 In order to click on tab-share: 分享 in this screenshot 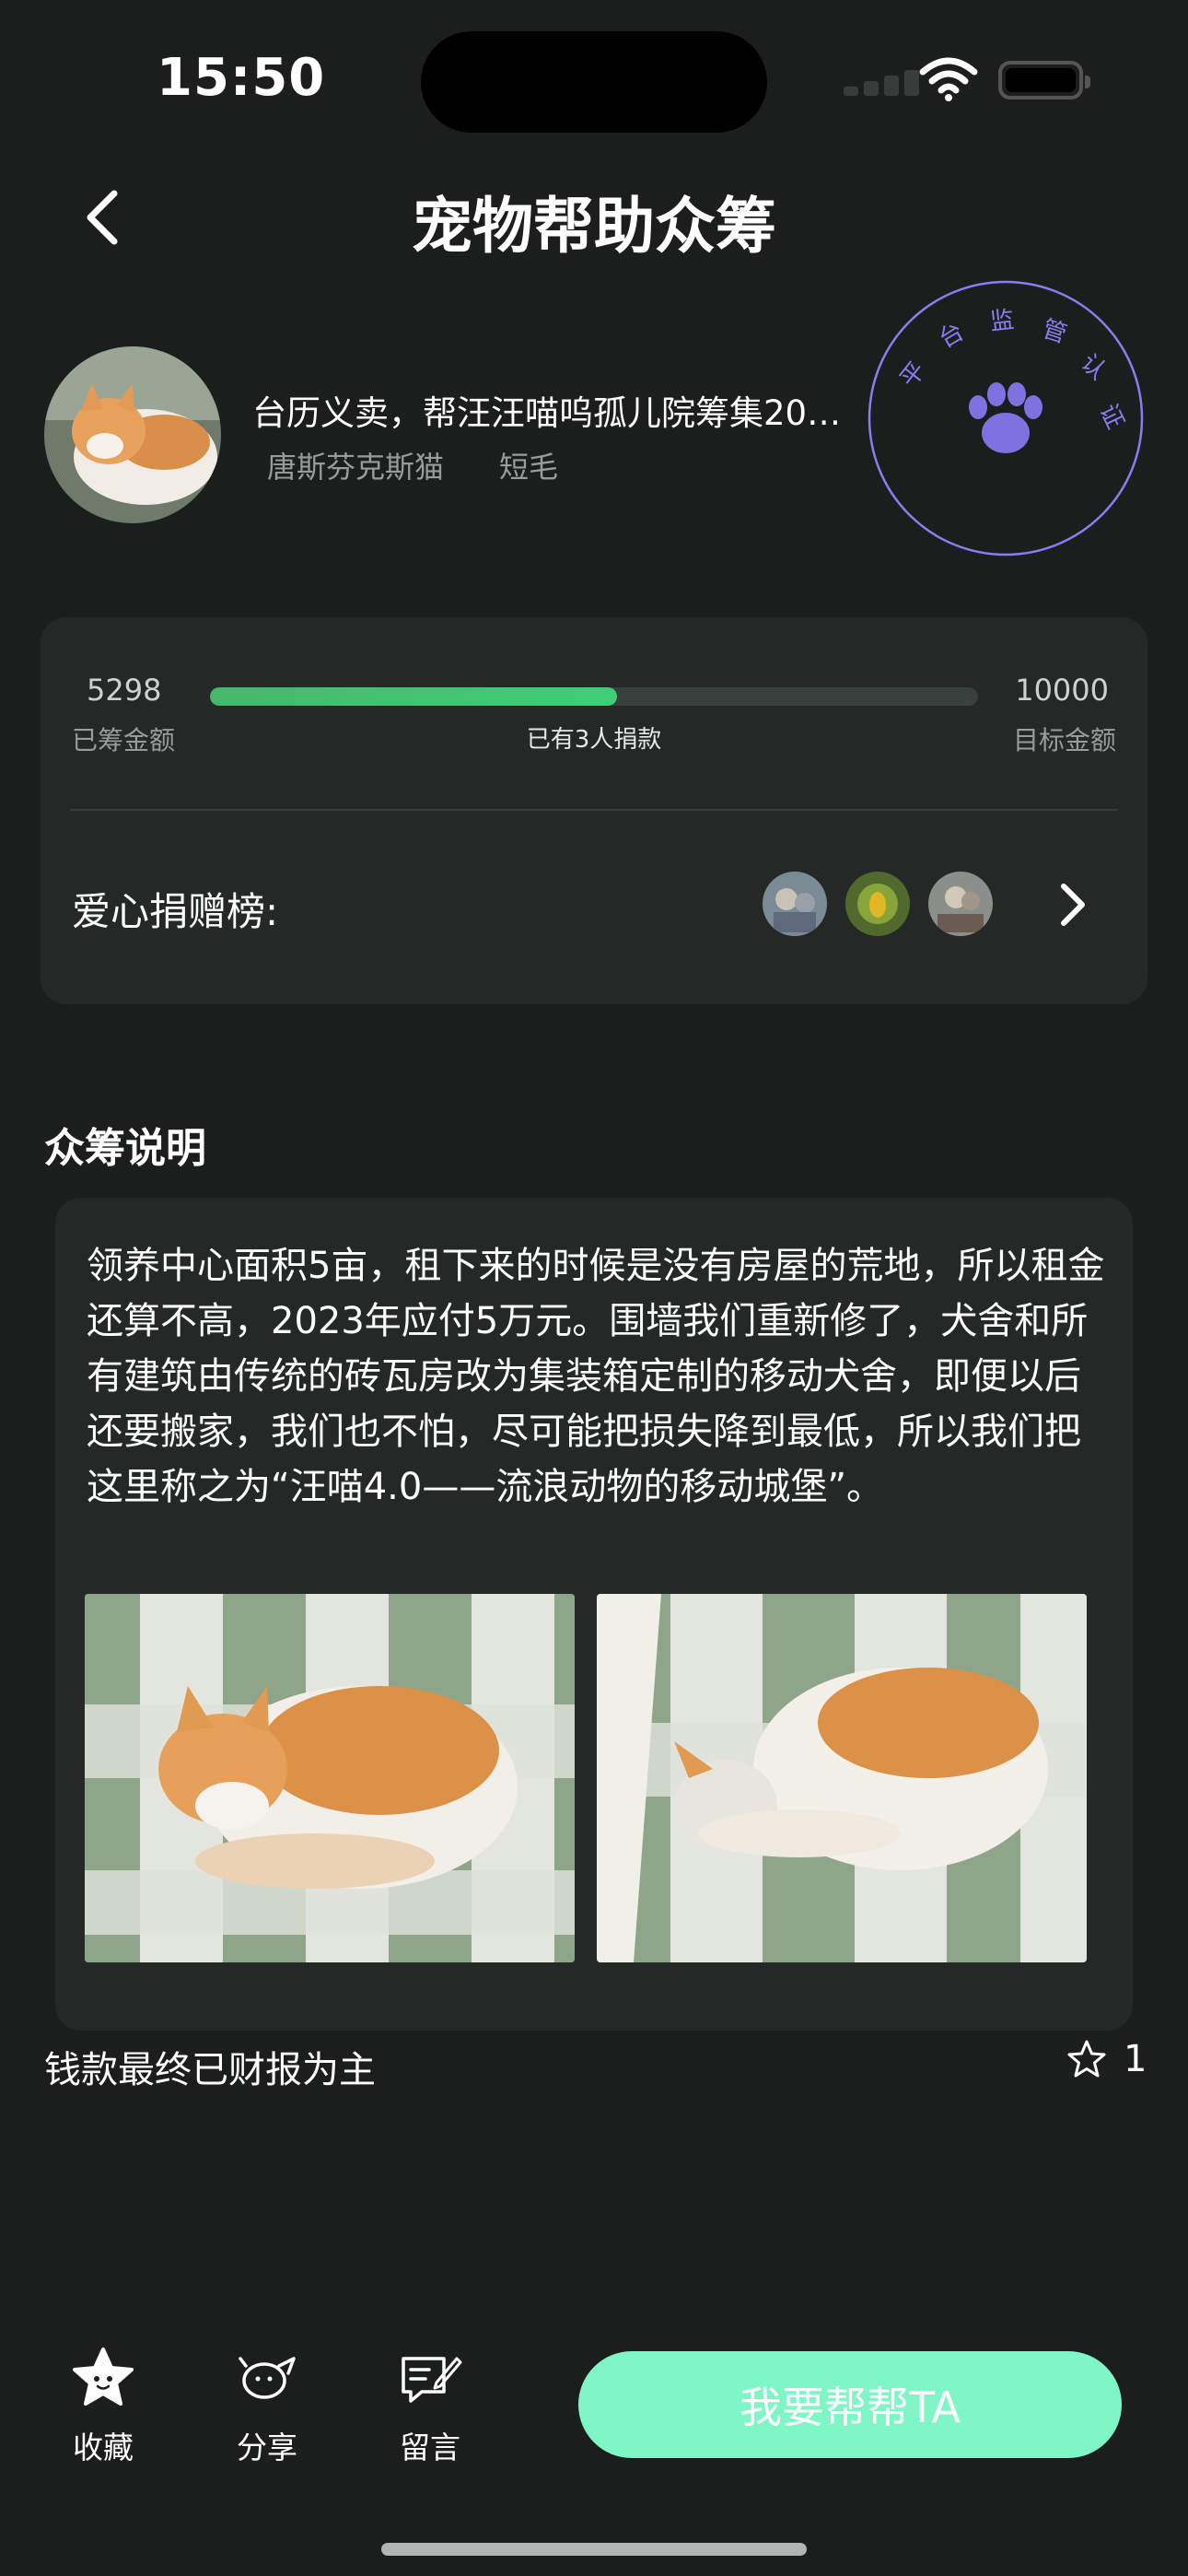, I will do `click(267, 2406)`.